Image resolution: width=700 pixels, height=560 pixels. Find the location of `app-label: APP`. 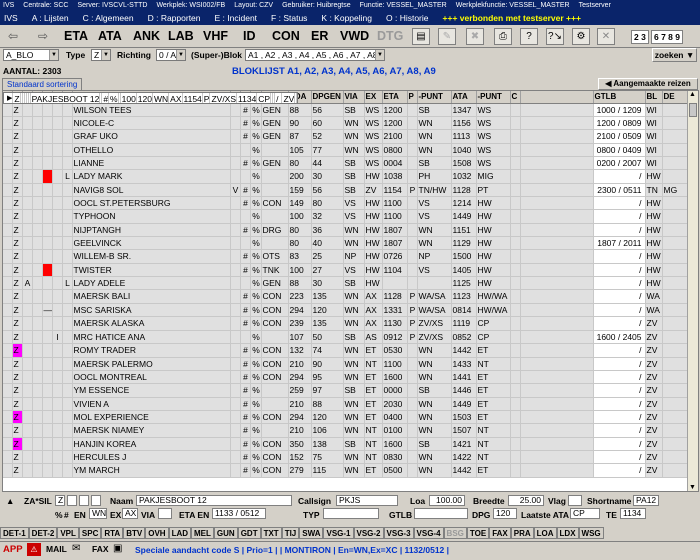

app-label: APP is located at coordinates (13, 549).